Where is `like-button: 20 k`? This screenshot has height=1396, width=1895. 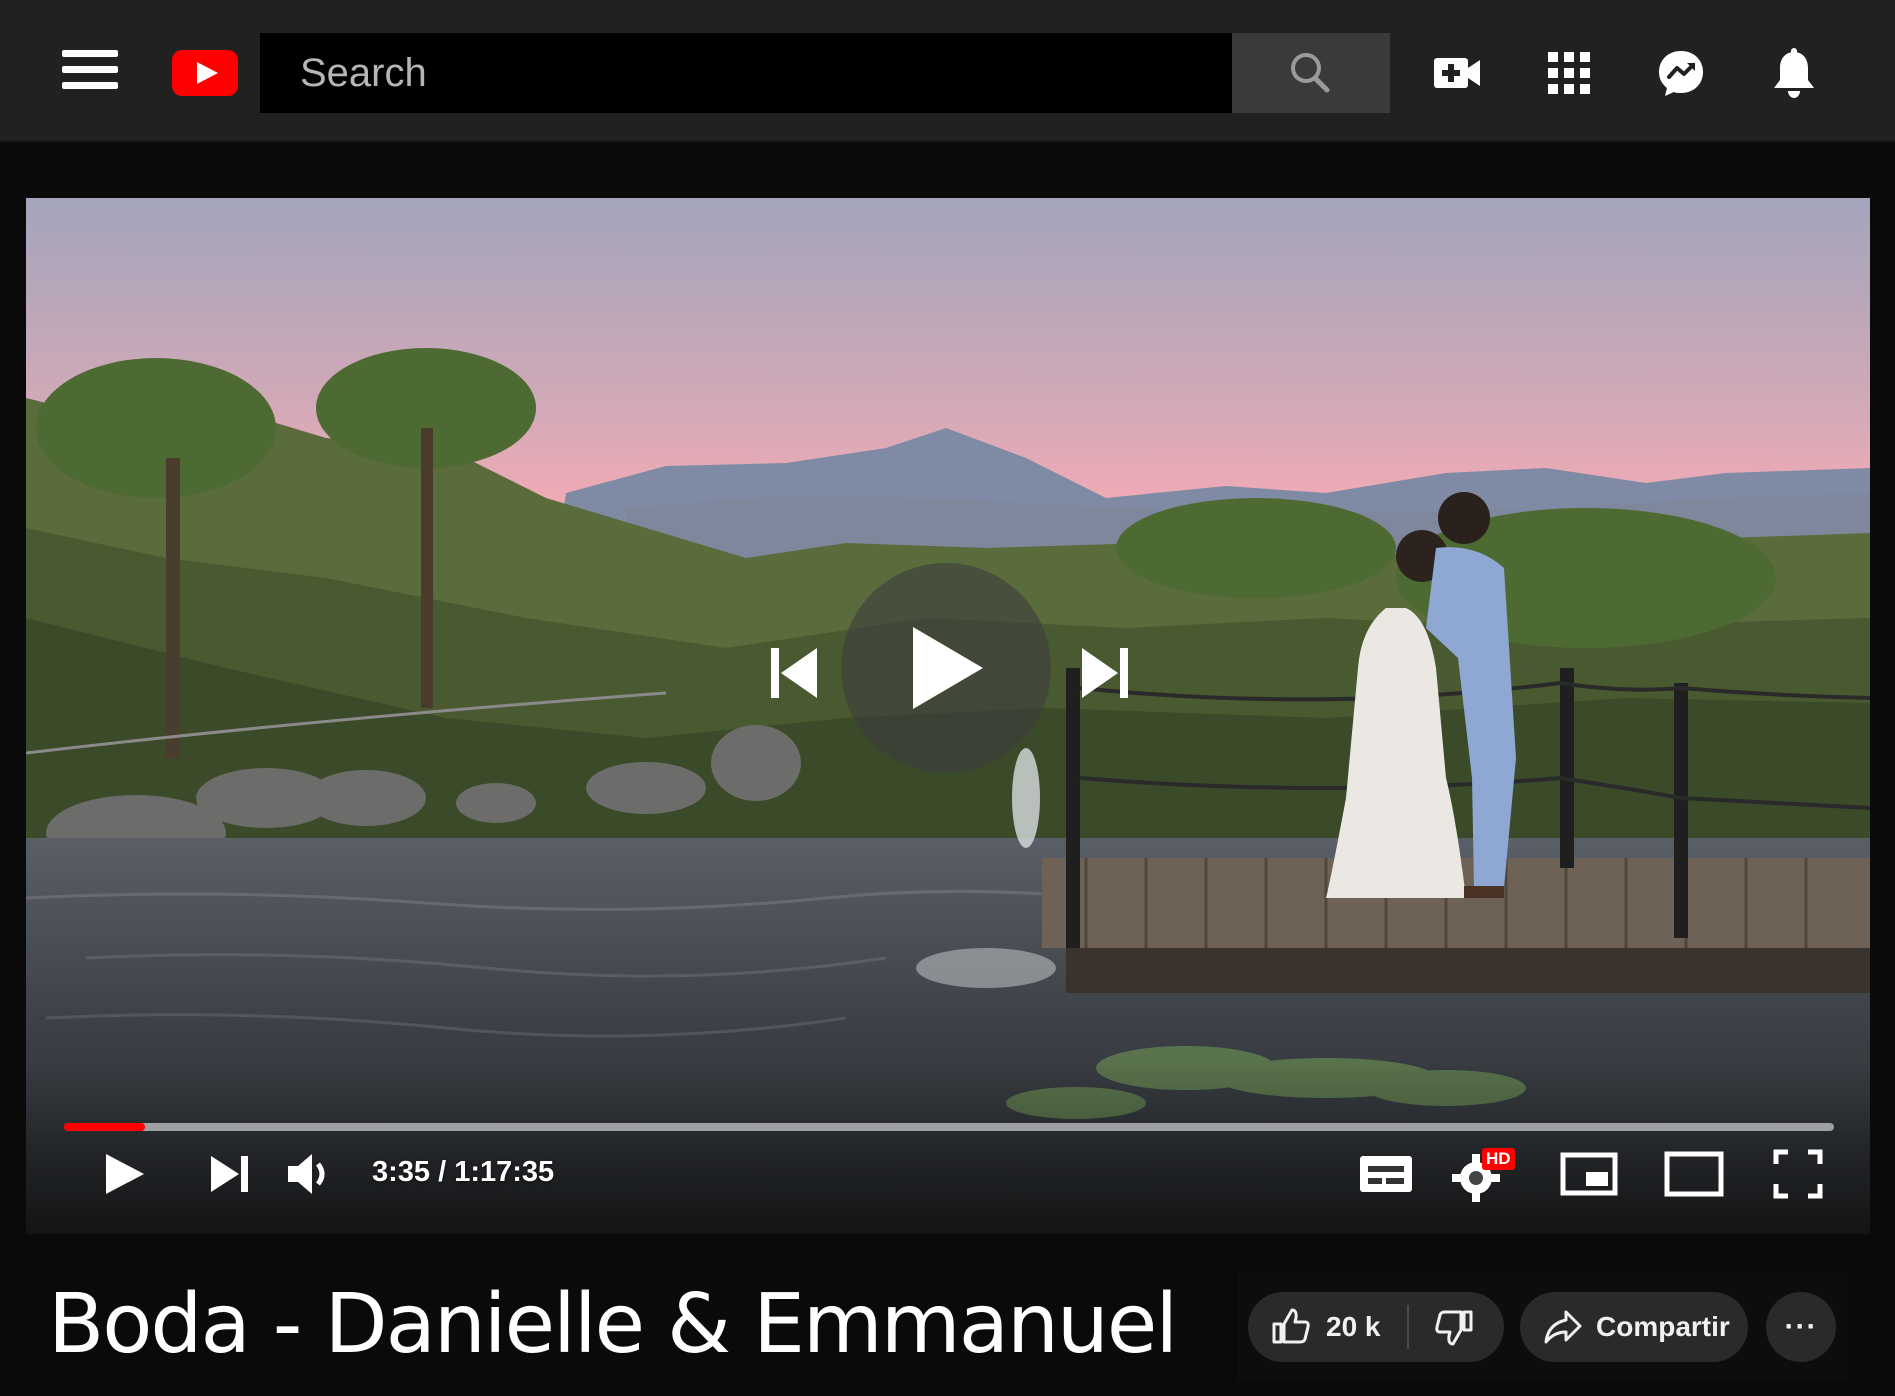 like-button: 20 k is located at coordinates (1327, 1327).